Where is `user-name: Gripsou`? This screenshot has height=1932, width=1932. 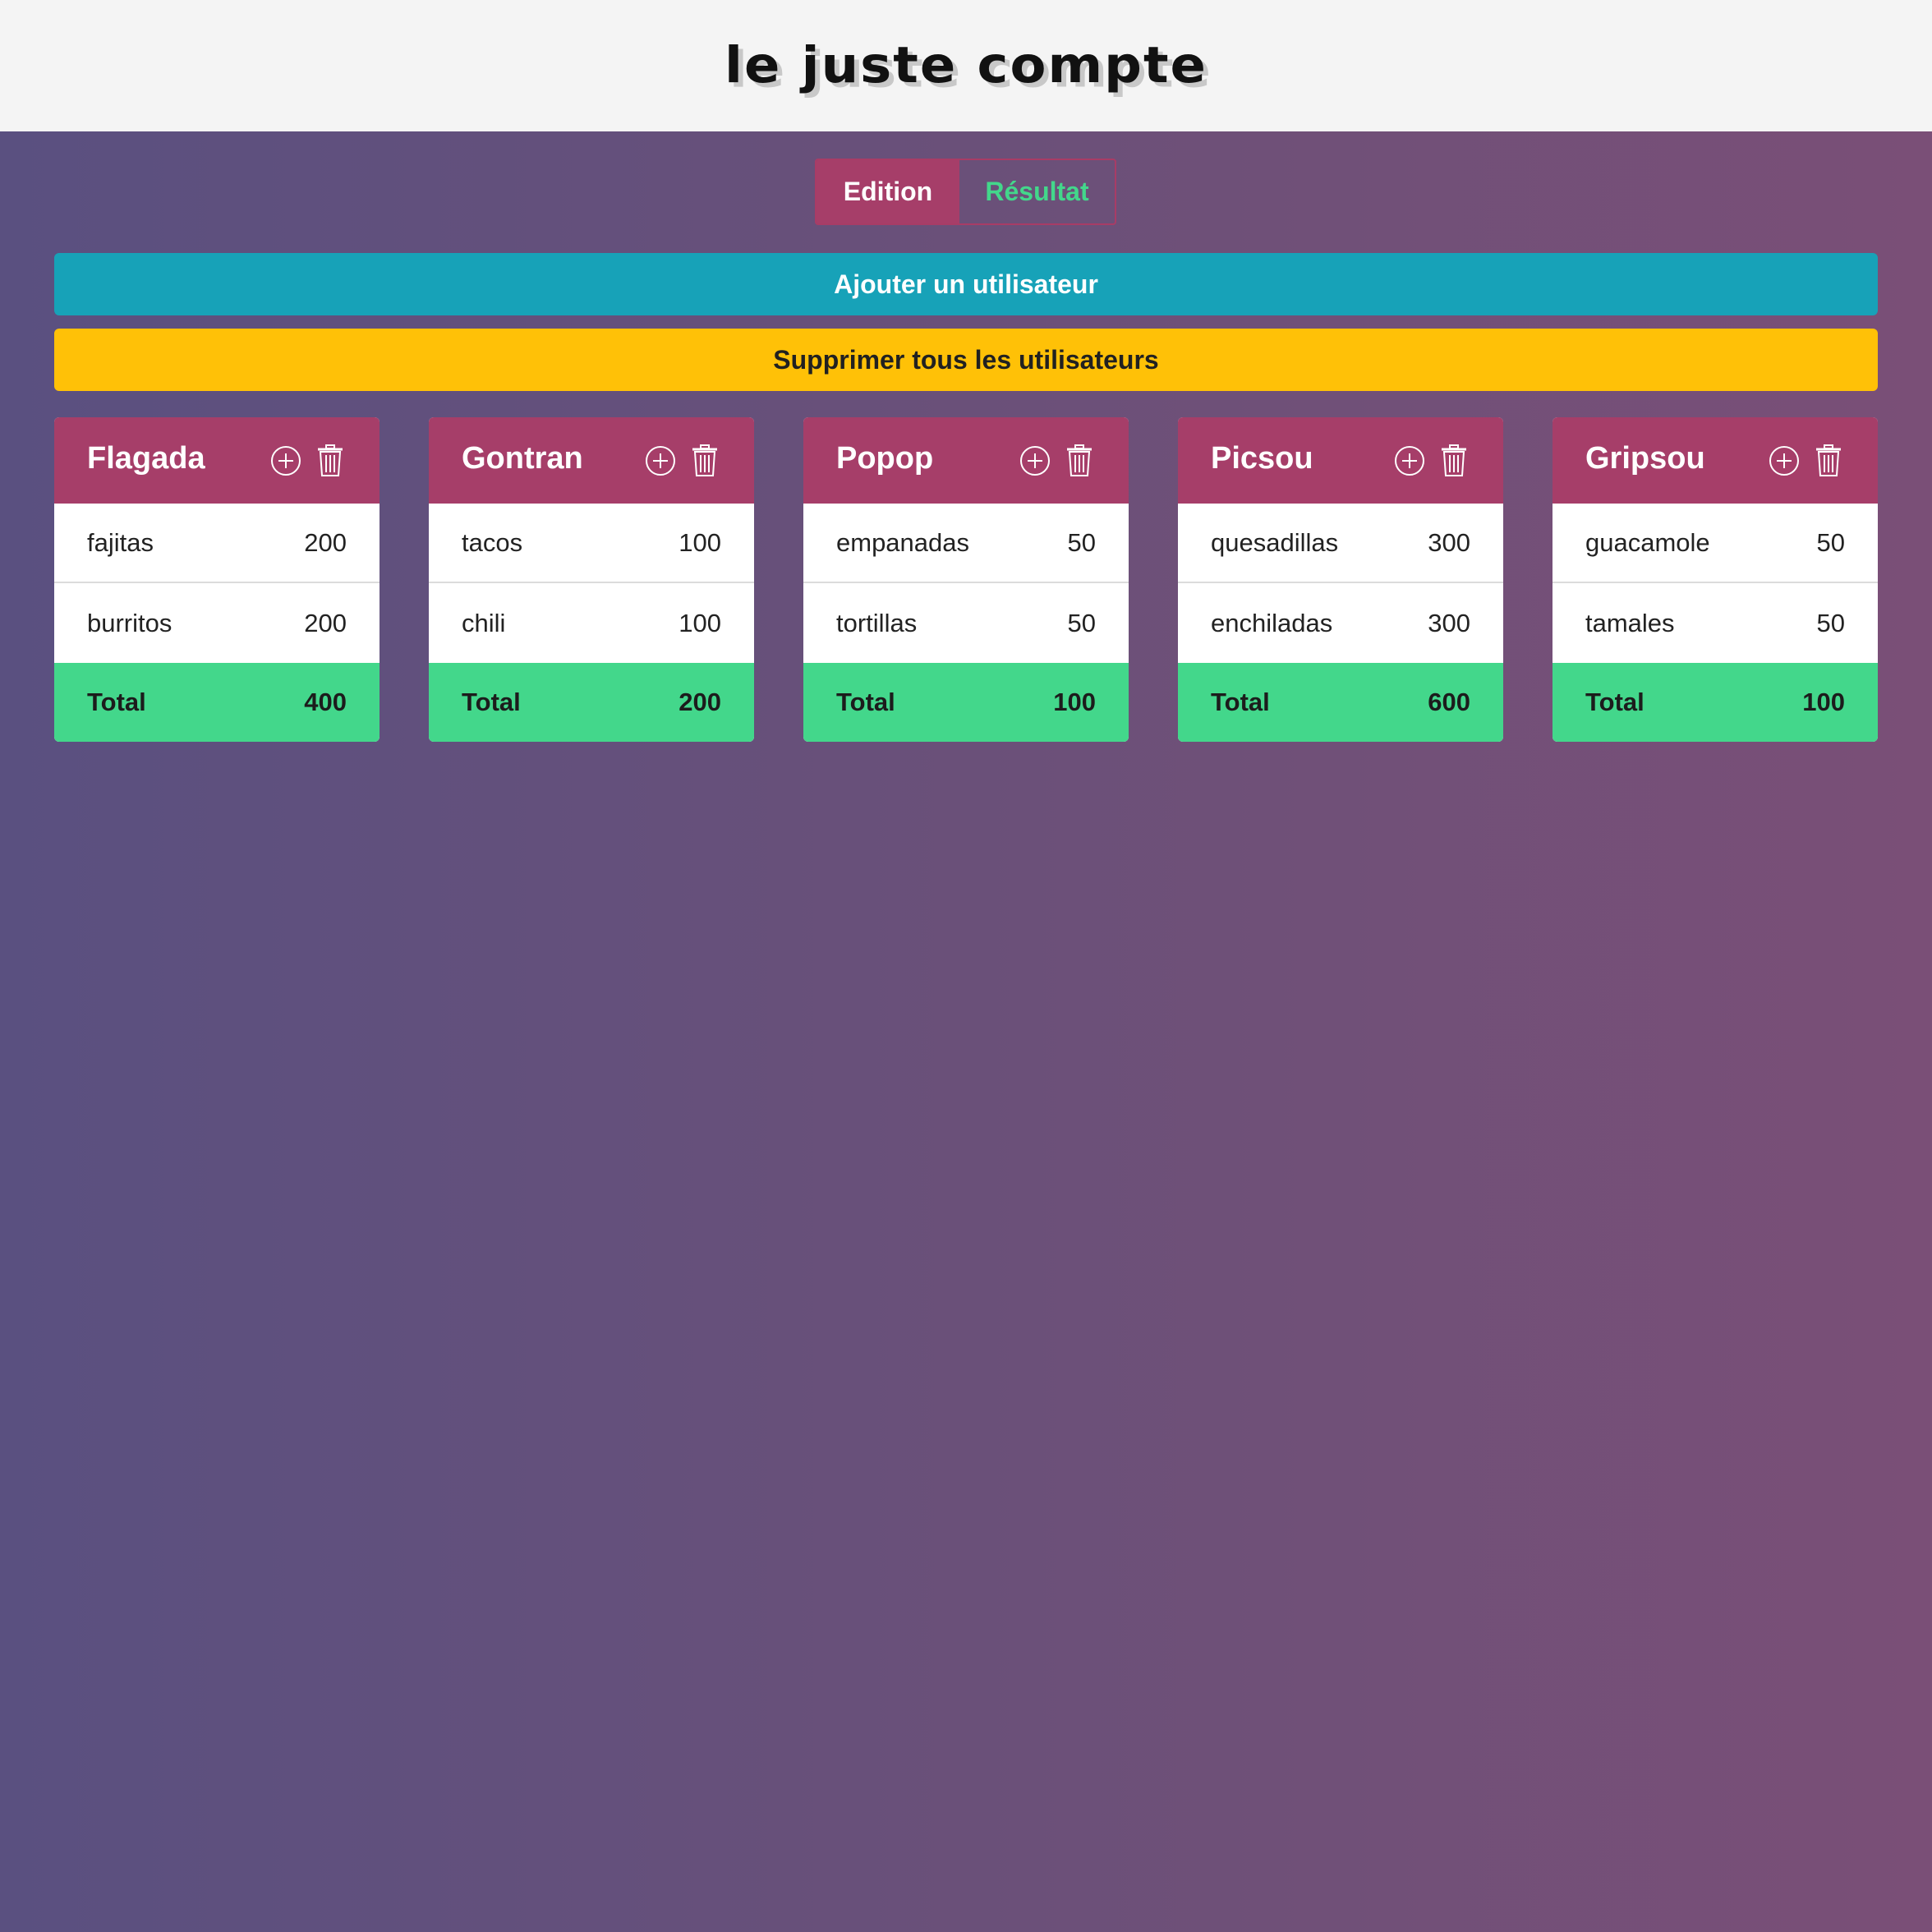 user-name: Gripsou is located at coordinates (1645, 458).